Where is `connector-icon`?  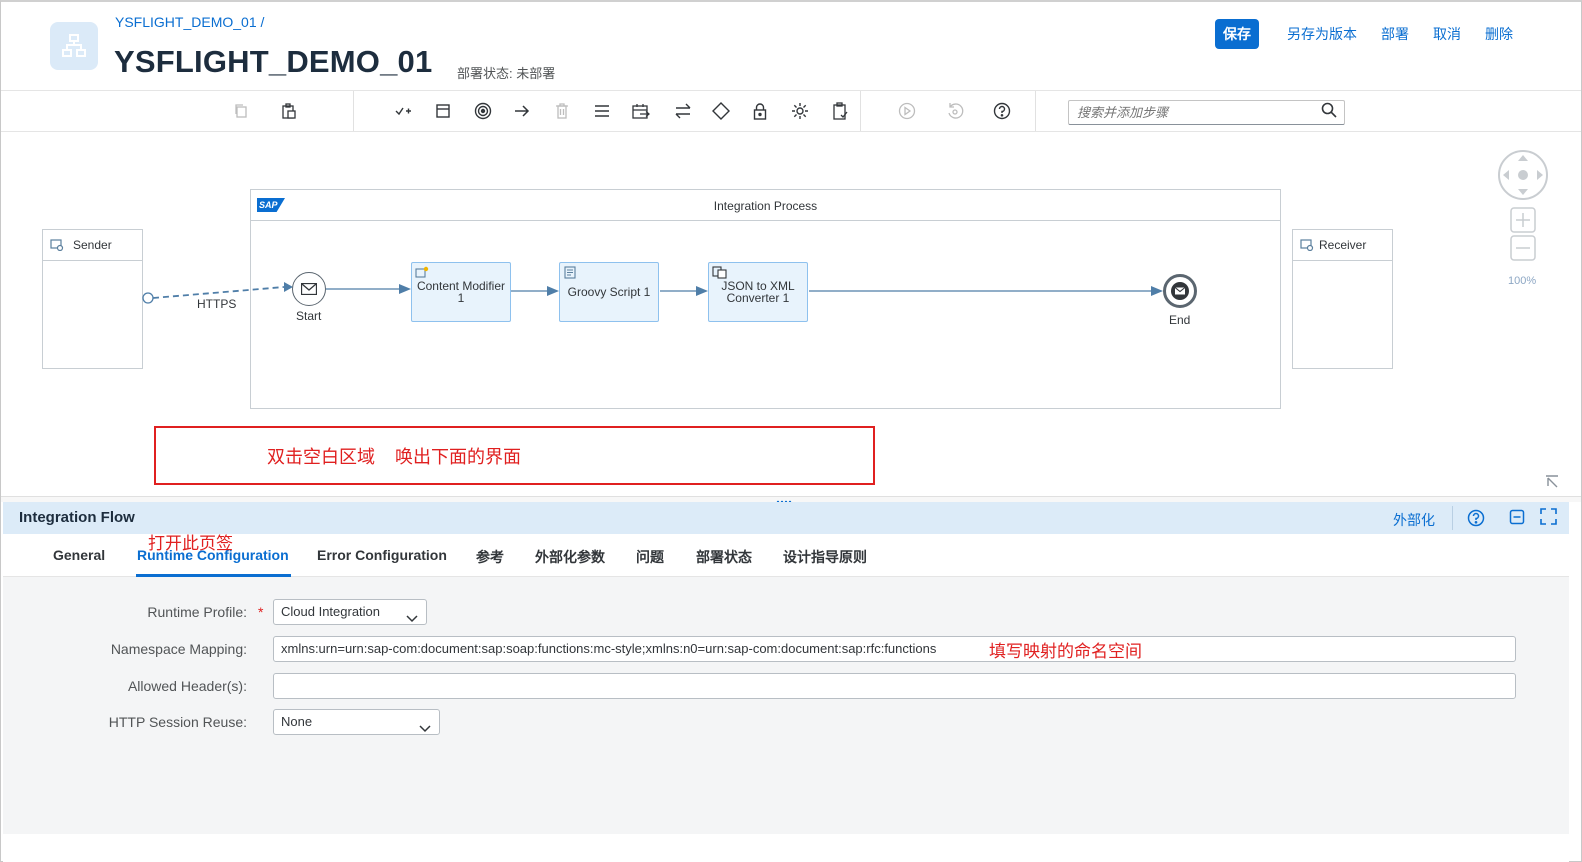
connector-icon is located at coordinates (522, 111).